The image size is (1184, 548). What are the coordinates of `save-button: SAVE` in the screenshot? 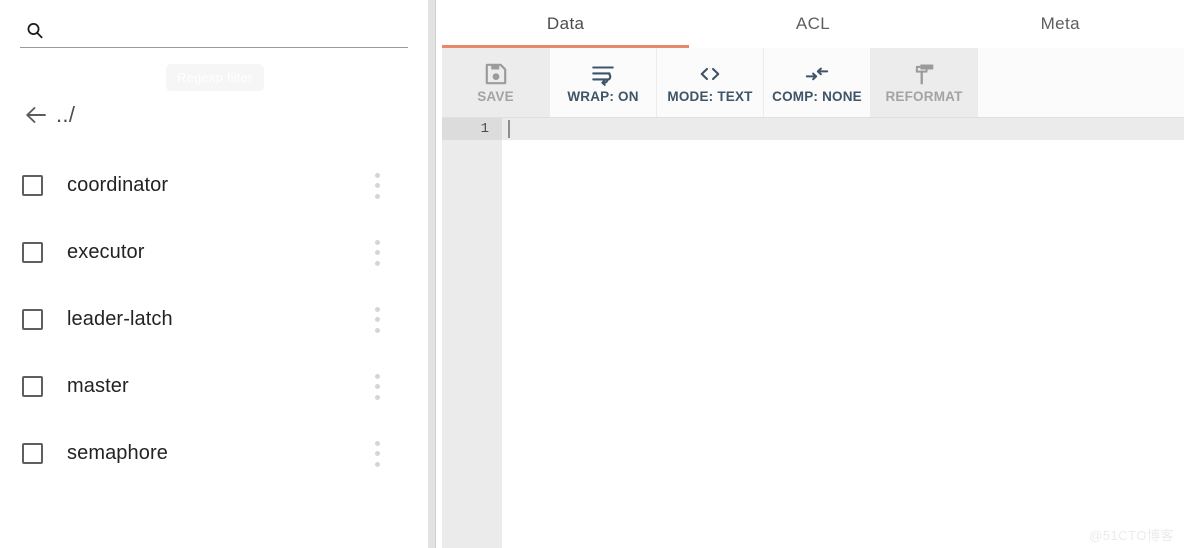 It's located at (496, 82).